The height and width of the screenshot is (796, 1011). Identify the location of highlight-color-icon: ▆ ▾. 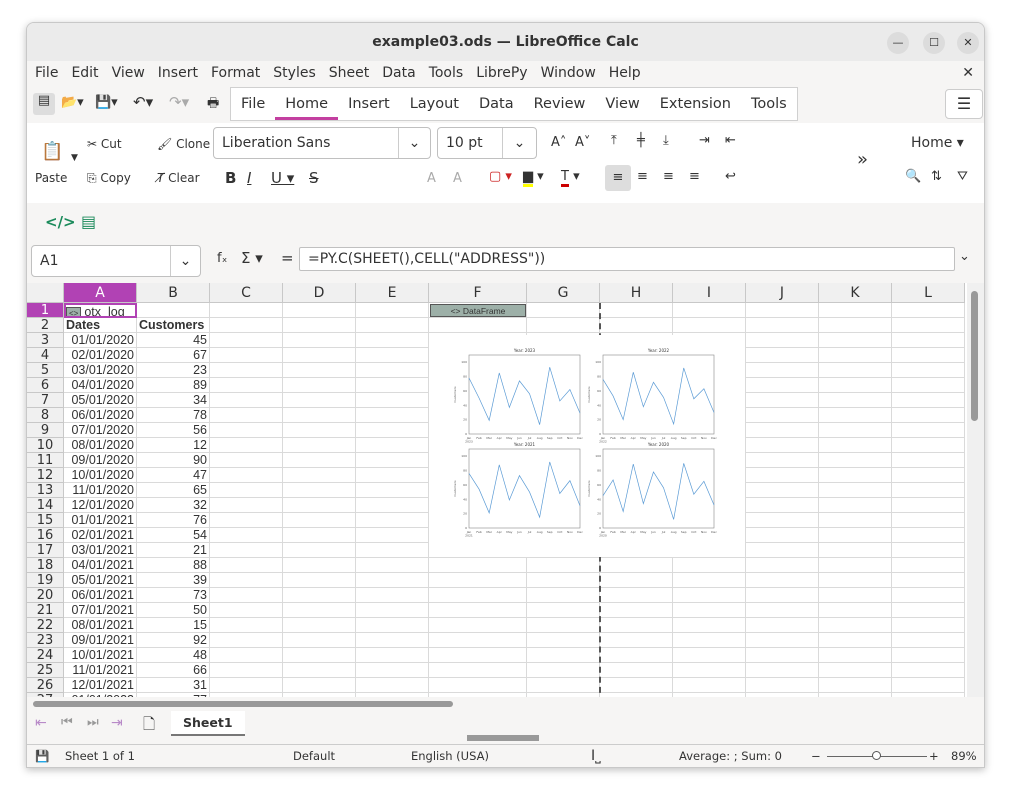
(533, 178).